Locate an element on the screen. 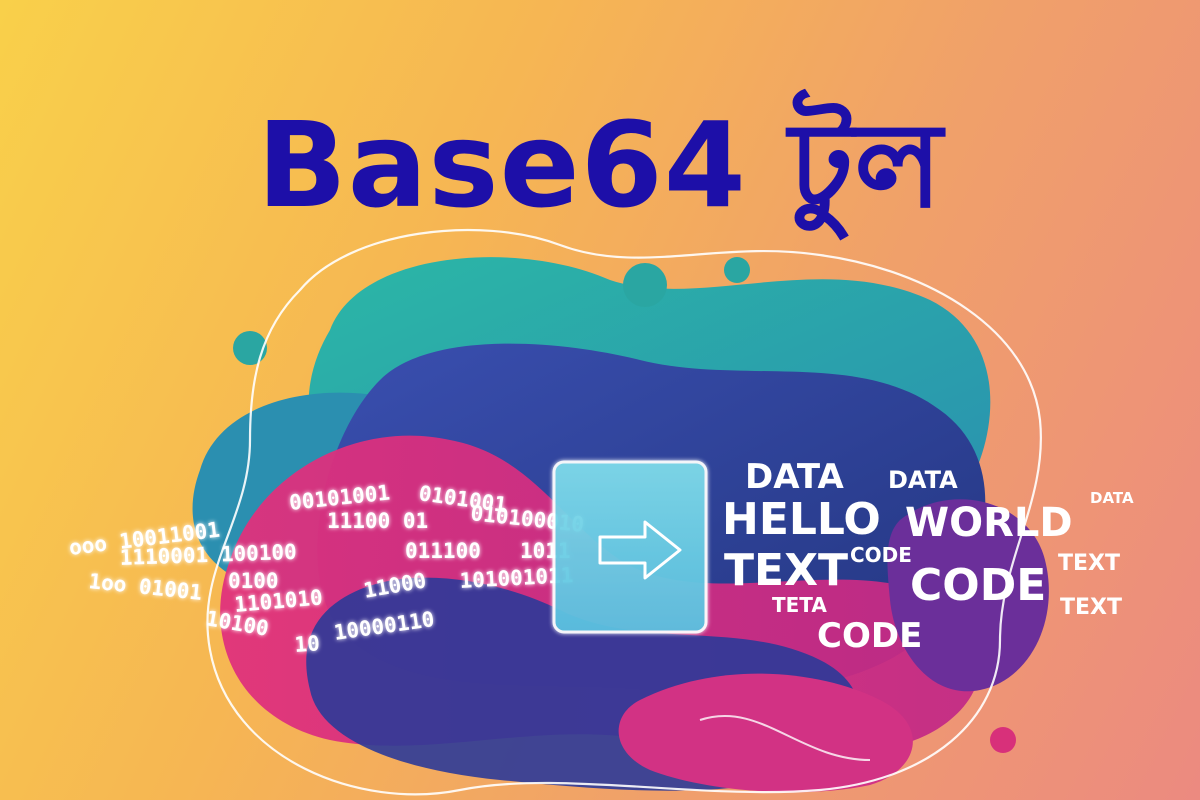 The image size is (1200, 800). binary-line: 011100 is located at coordinates (443, 551).